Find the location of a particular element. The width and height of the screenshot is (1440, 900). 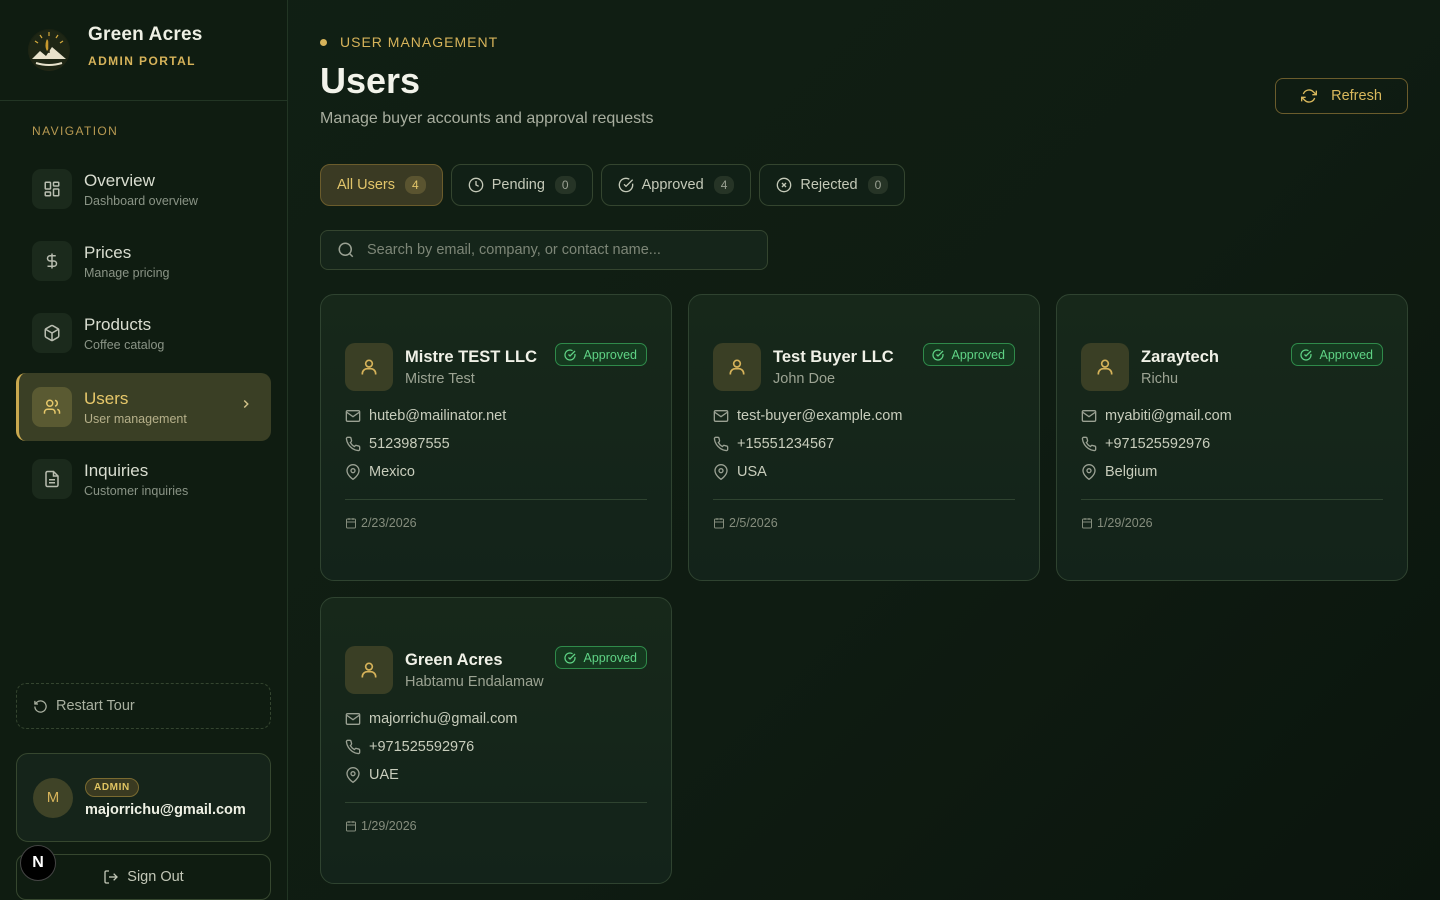

company-name: Test Buyer LLC is located at coordinates (833, 357).